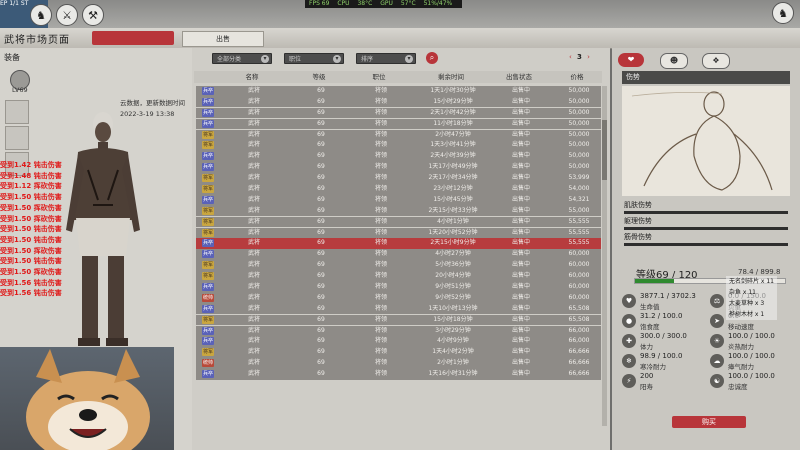 The width and height of the screenshot is (800, 450). What do you see at coordinates (646, 347) in the screenshot?
I see `stat-name: 体力` at bounding box center [646, 347].